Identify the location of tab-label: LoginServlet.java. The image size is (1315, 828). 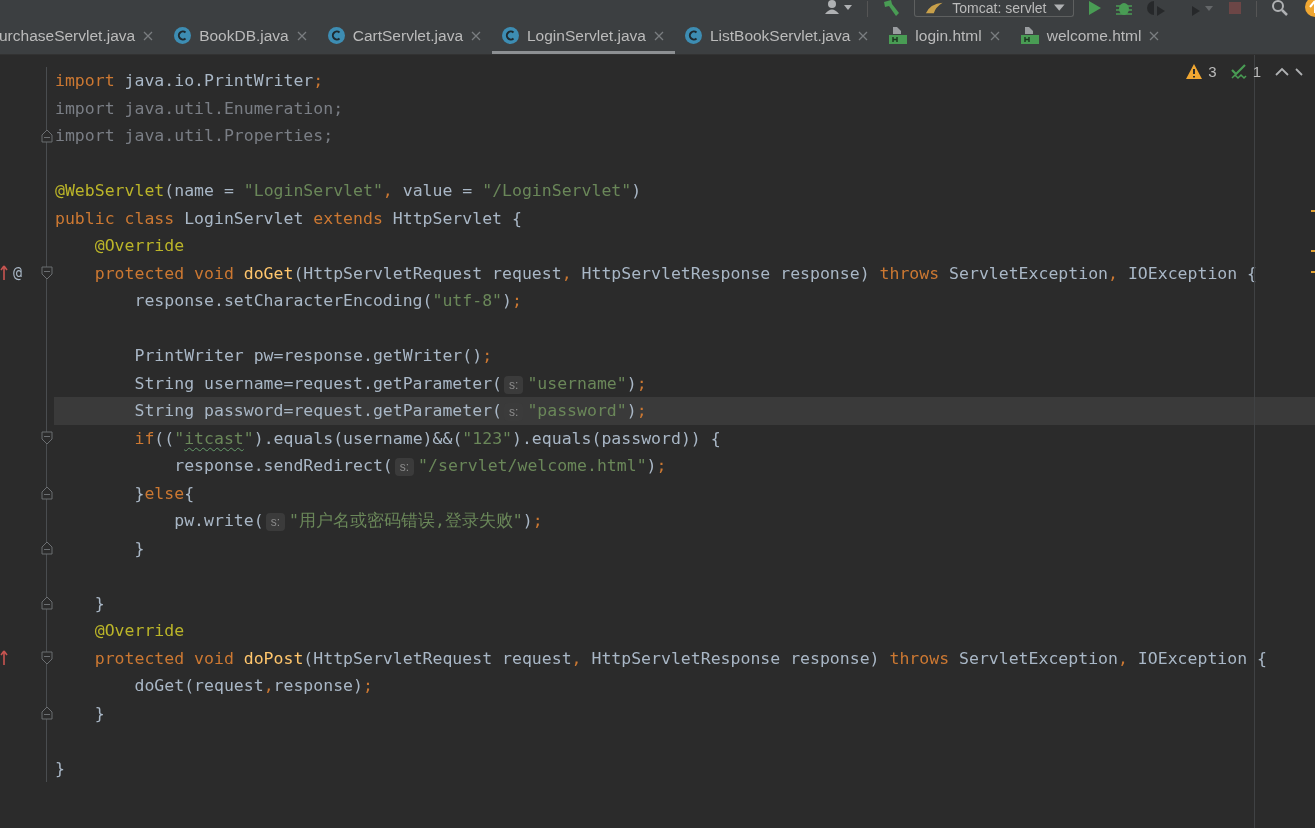
(586, 35).